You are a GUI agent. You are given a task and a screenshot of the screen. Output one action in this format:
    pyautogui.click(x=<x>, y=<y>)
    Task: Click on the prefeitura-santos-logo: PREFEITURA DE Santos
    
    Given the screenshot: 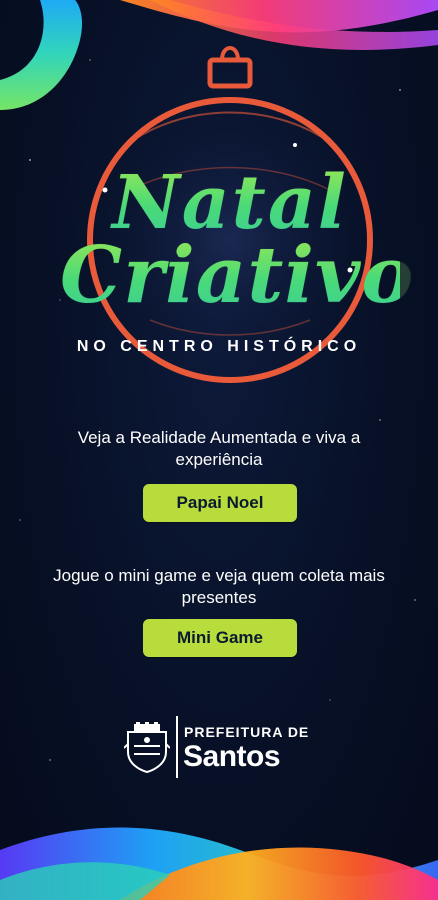 What is the action you would take?
    pyautogui.click(x=220, y=748)
    